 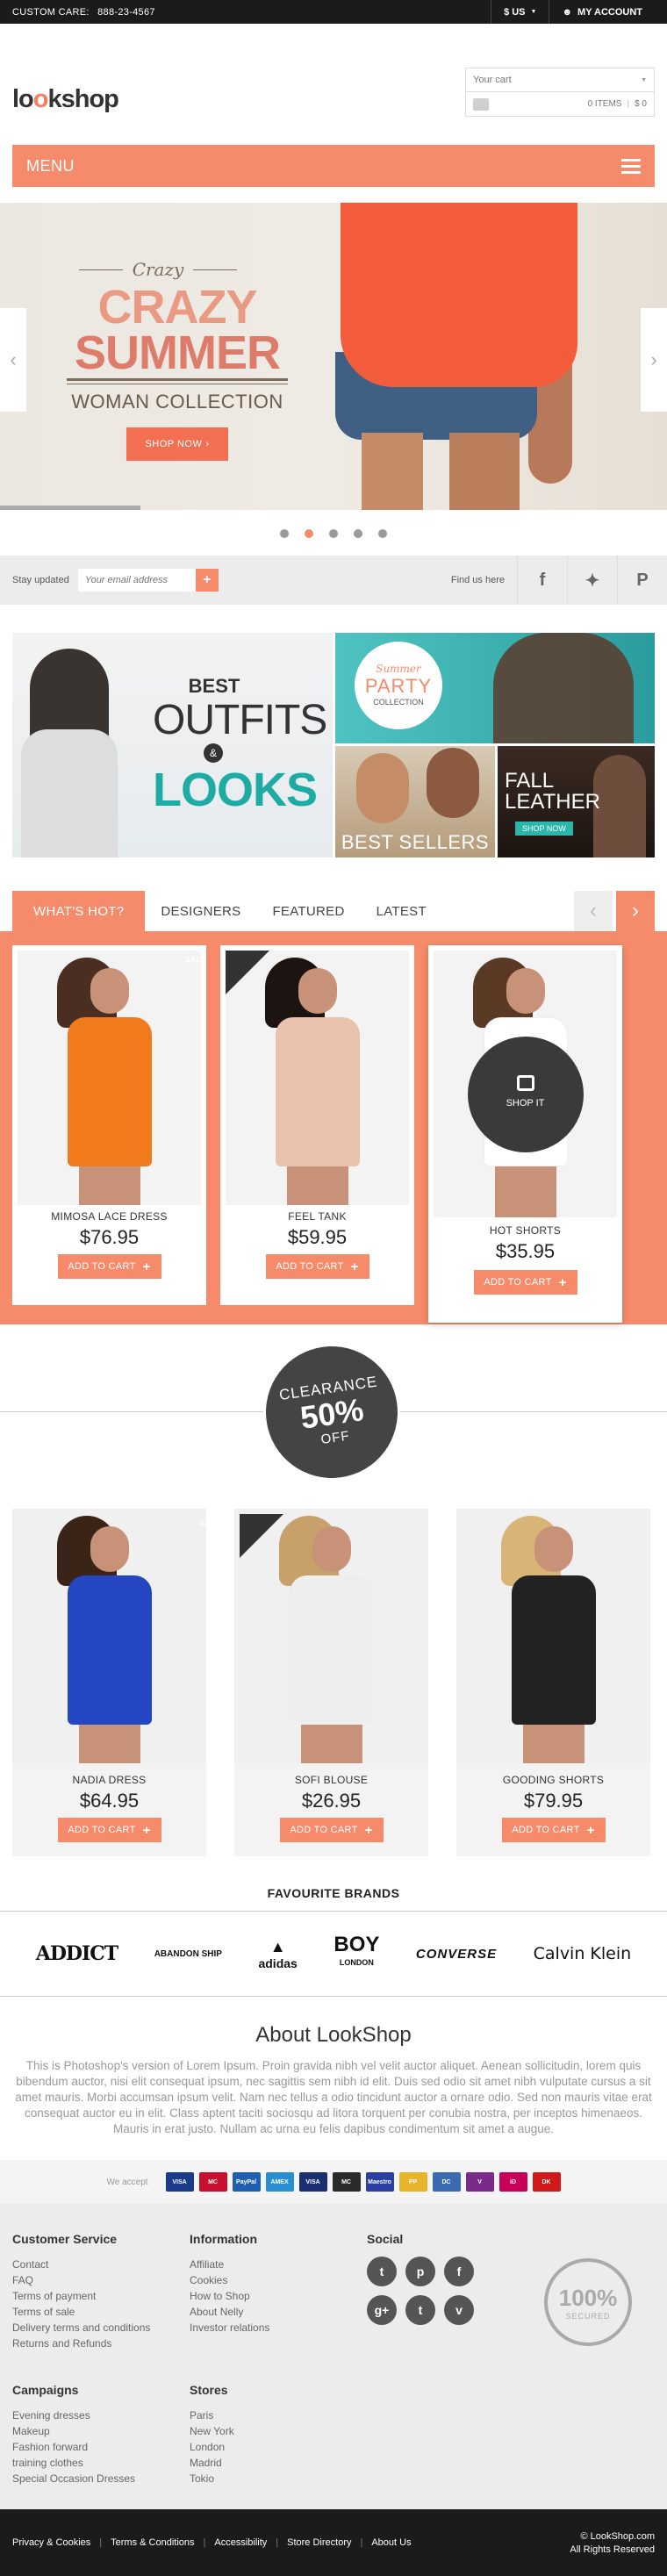 I want to click on product-card: NADIA DRESS $64.95 ADD TO CART +, so click(x=109, y=1682).